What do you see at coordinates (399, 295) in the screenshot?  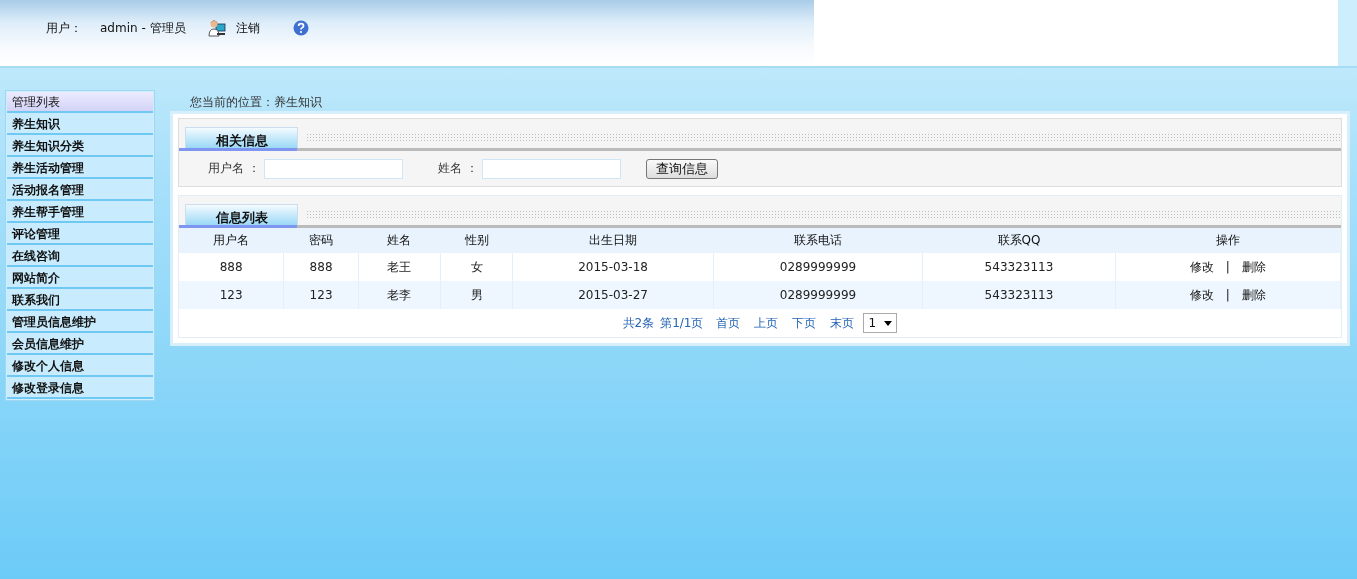 I see `table-cell: 老李` at bounding box center [399, 295].